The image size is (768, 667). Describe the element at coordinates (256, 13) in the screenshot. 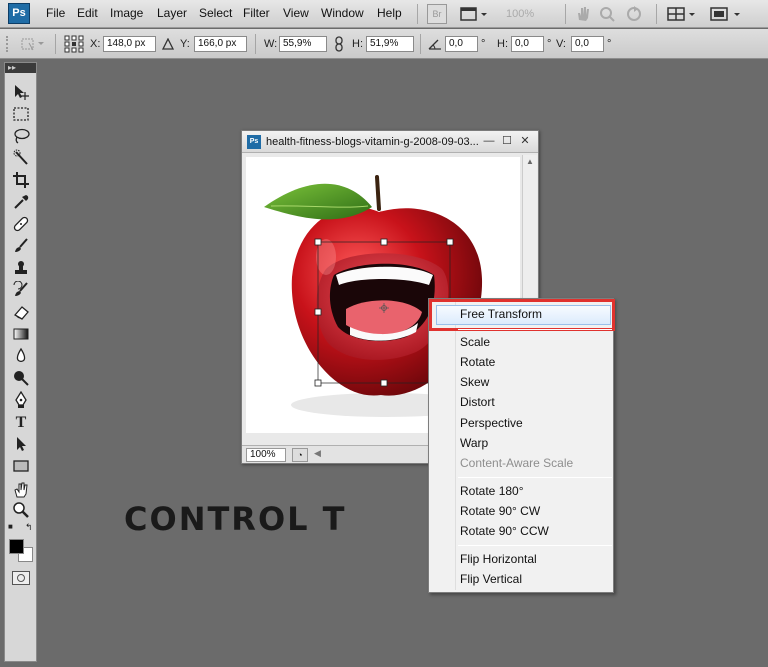

I see `menu-filter: Filter` at that location.